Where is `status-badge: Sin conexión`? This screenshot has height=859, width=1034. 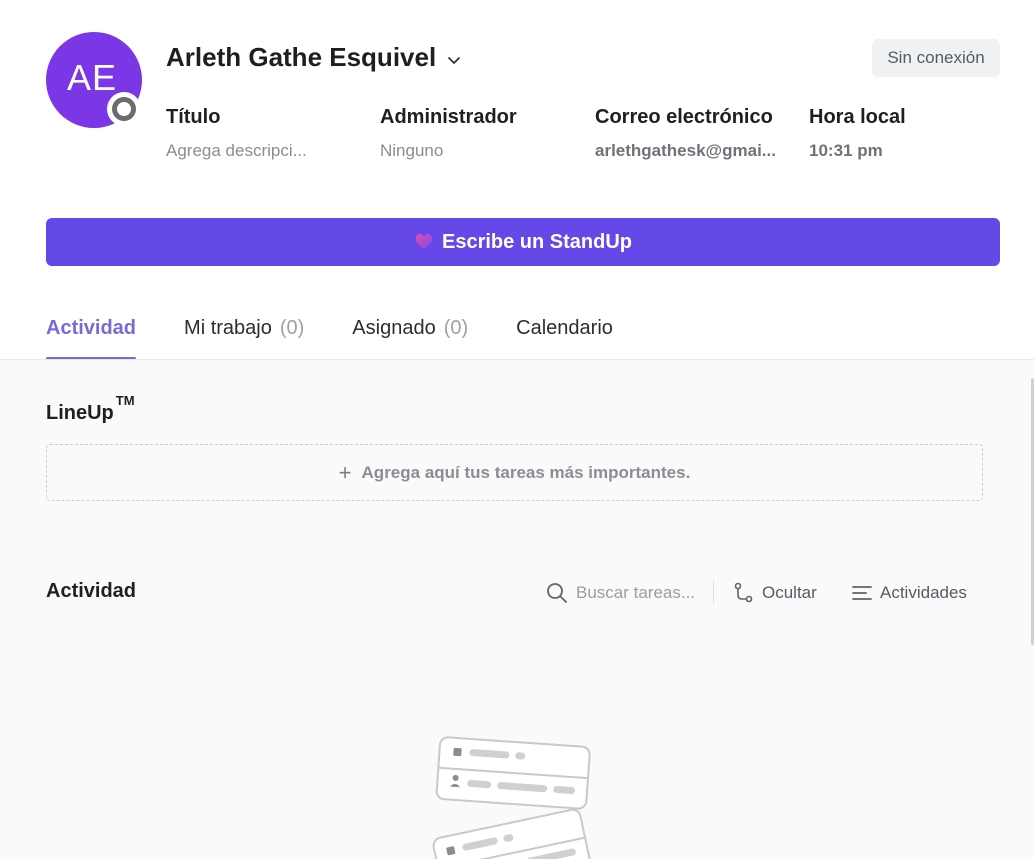
status-badge: Sin conexión is located at coordinates (936, 58).